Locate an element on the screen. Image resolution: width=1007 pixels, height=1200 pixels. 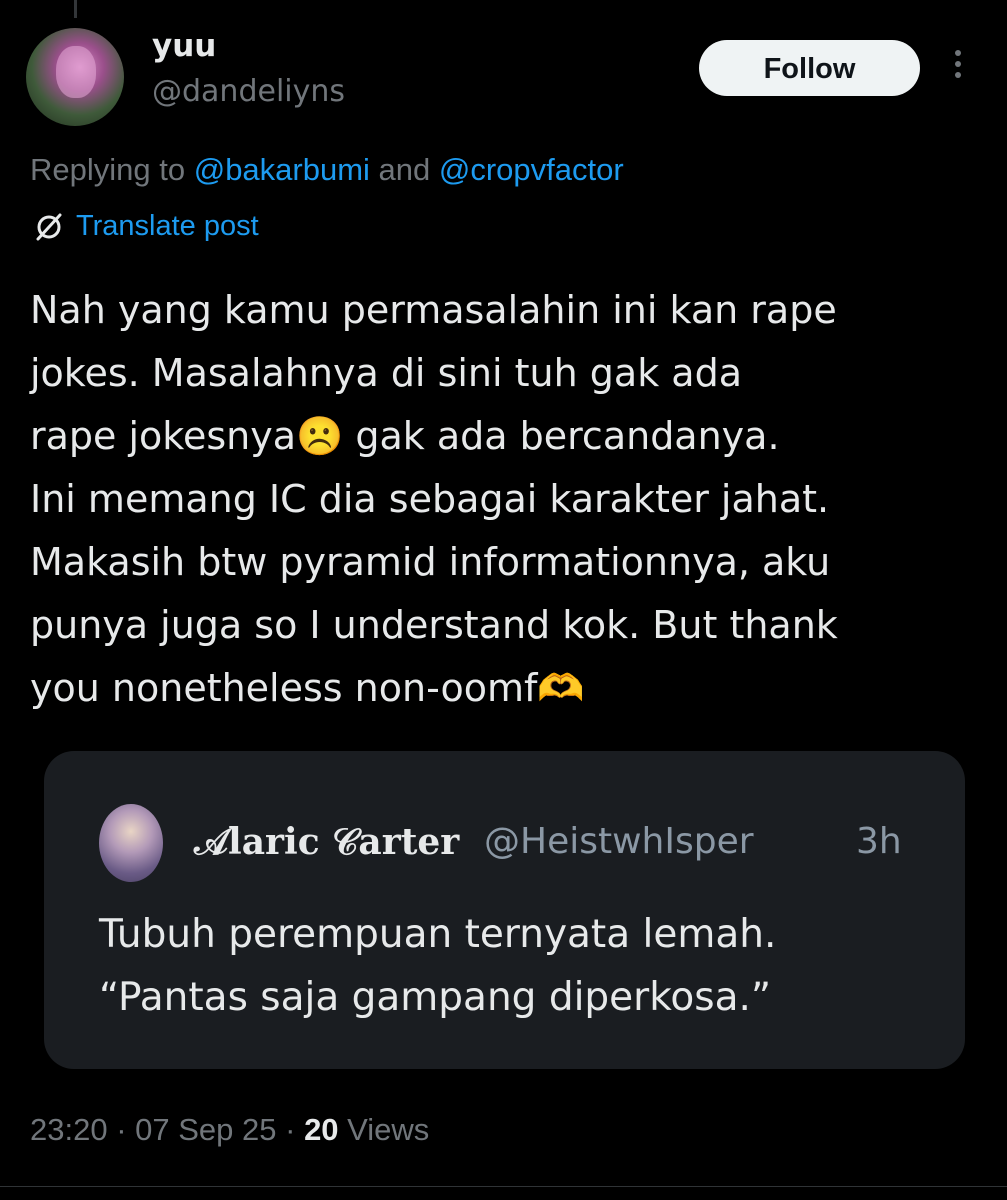
mention-link-bakarbumi: @bakarbumi is located at coordinates (282, 169).